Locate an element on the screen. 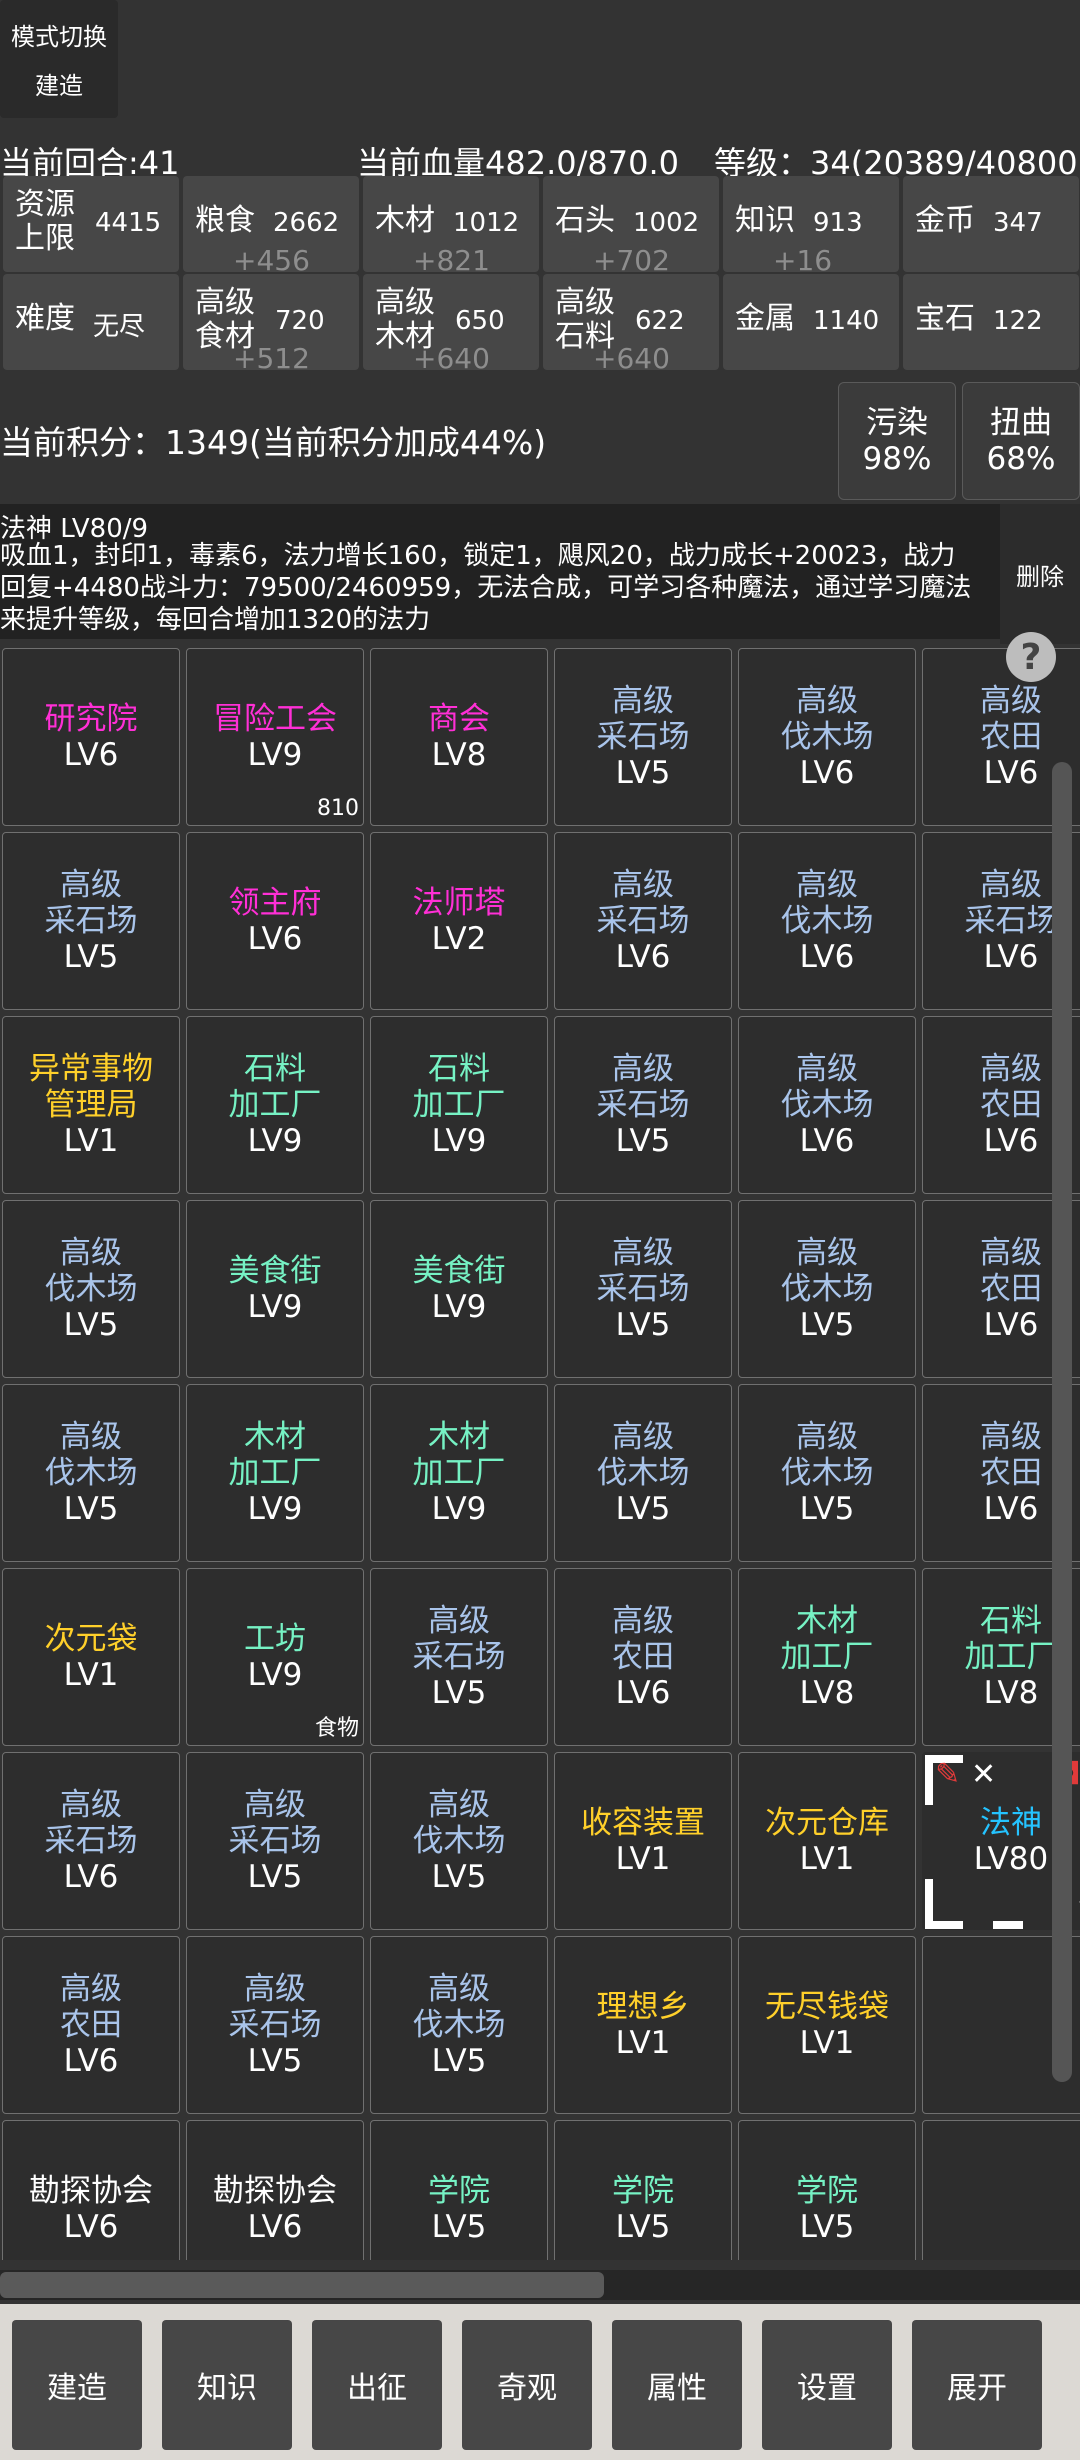 Image resolution: width=1080 pixels, height=2460 pixels. nav-button-expand: 展开 is located at coordinates (977, 2385).